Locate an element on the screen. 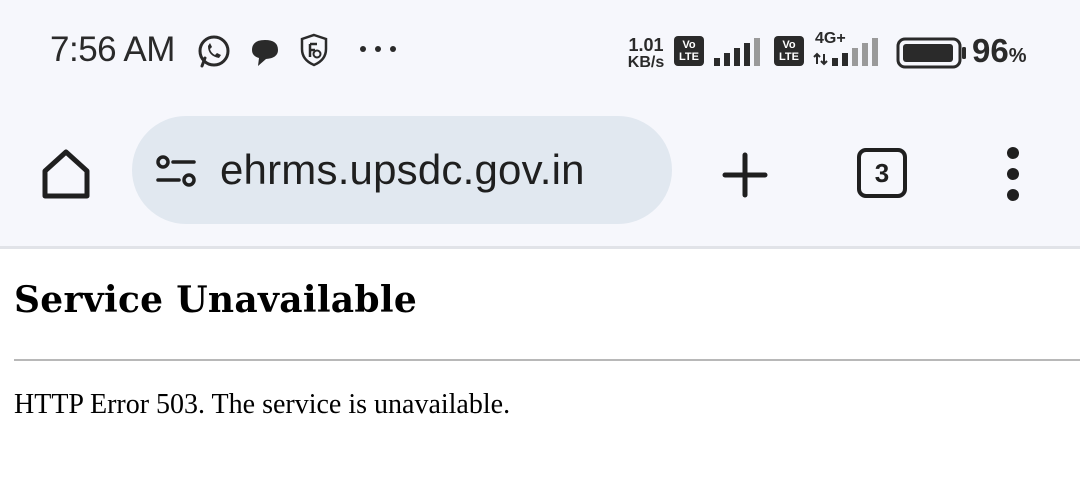 This screenshot has height=479, width=1080. sim2-badge-top: Vo is located at coordinates (789, 45).